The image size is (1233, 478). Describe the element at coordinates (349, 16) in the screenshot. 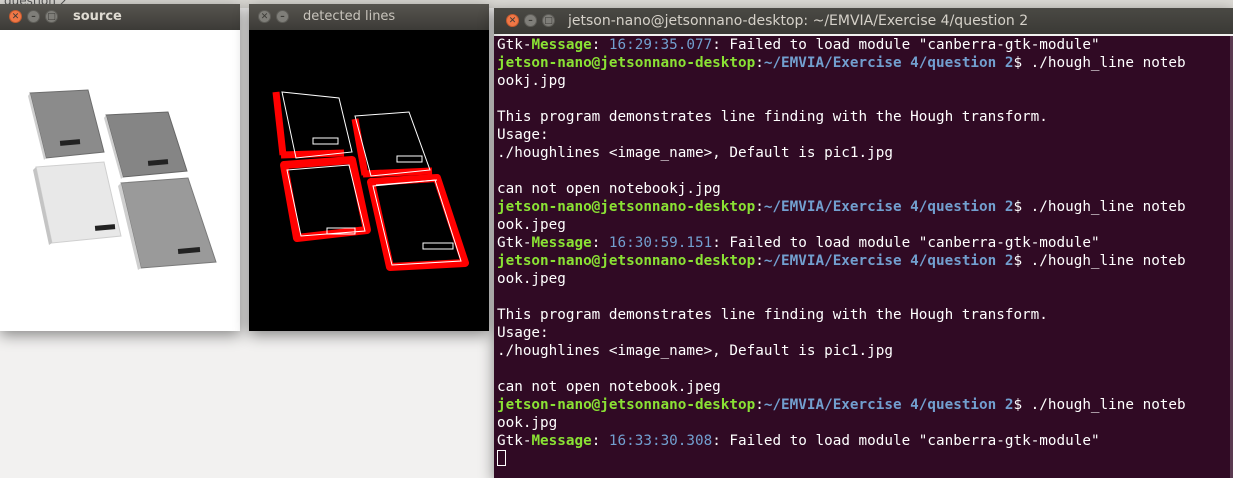

I see `detected-window-title: detected lines` at that location.